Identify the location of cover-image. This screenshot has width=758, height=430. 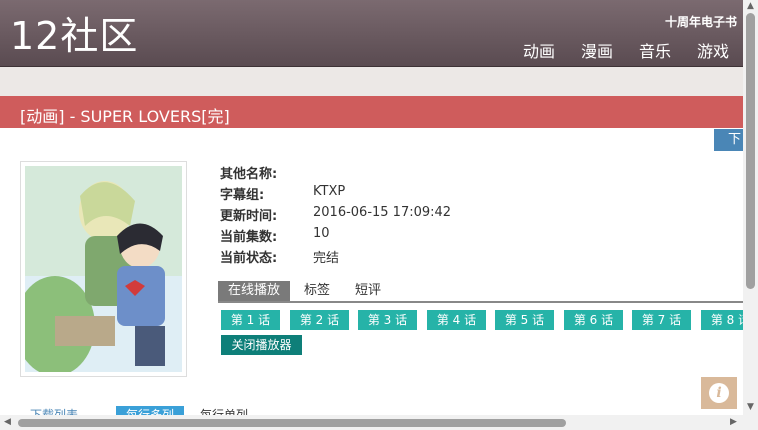
(103, 269).